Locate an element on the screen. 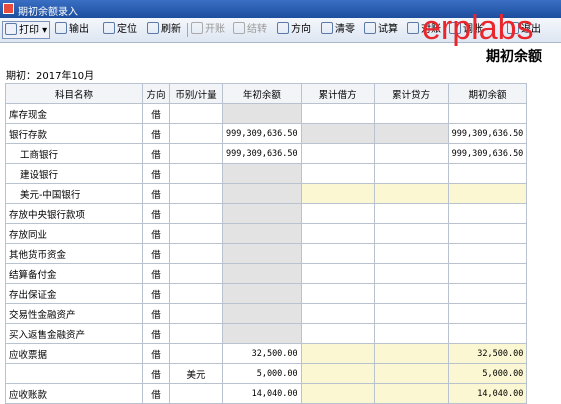 This screenshot has width=561, height=404. subject-cell: 银行存款 is located at coordinates (74, 133).